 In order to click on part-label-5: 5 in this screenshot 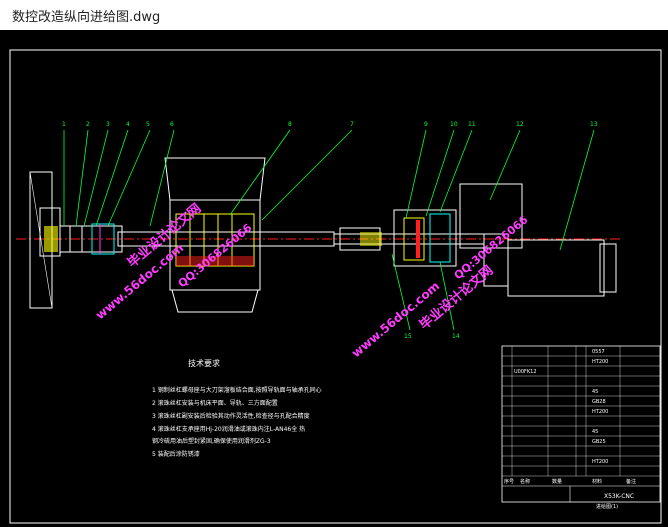, I will do `click(148, 124)`.